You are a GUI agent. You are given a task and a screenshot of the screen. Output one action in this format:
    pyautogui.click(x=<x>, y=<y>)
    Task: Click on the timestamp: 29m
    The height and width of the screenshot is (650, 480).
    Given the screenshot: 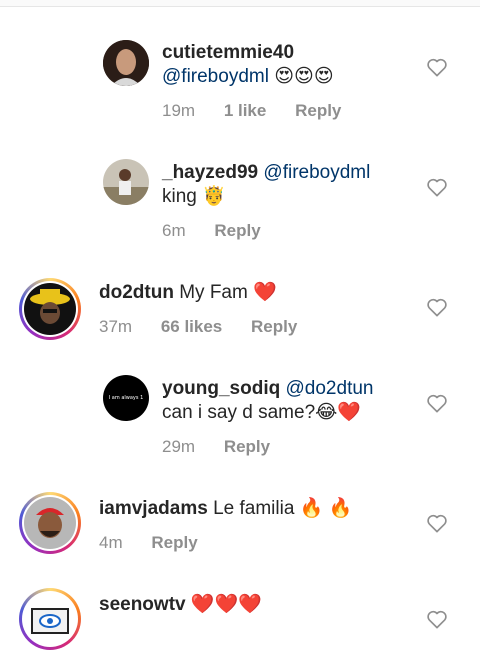 What is the action you would take?
    pyautogui.click(x=179, y=446)
    